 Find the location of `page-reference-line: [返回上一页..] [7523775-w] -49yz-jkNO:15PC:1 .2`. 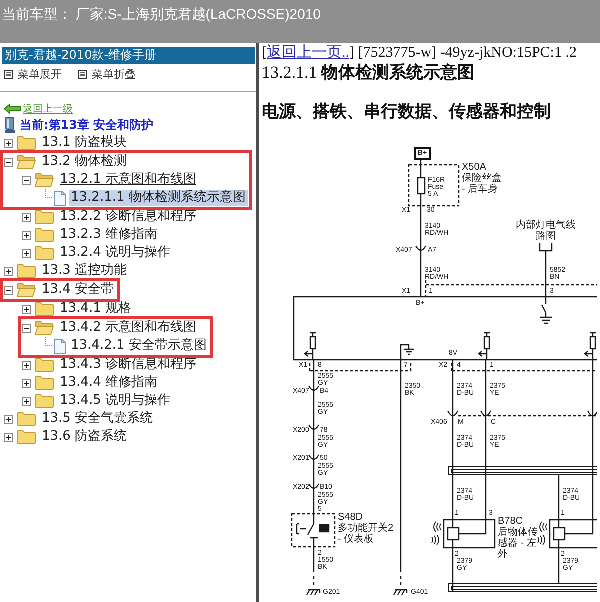

page-reference-line: [返回上一页..] [7523775-w] -49yz-jkNO:15PC:1 .2 is located at coordinates (420, 53).